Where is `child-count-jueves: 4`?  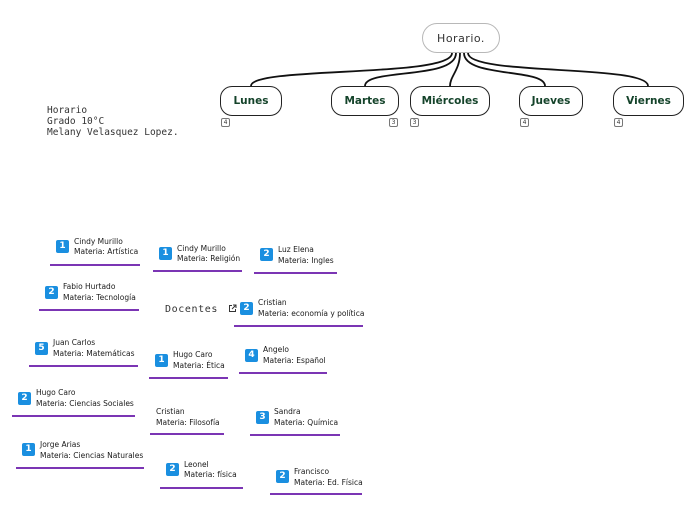 child-count-jueves: 4 is located at coordinates (524, 122).